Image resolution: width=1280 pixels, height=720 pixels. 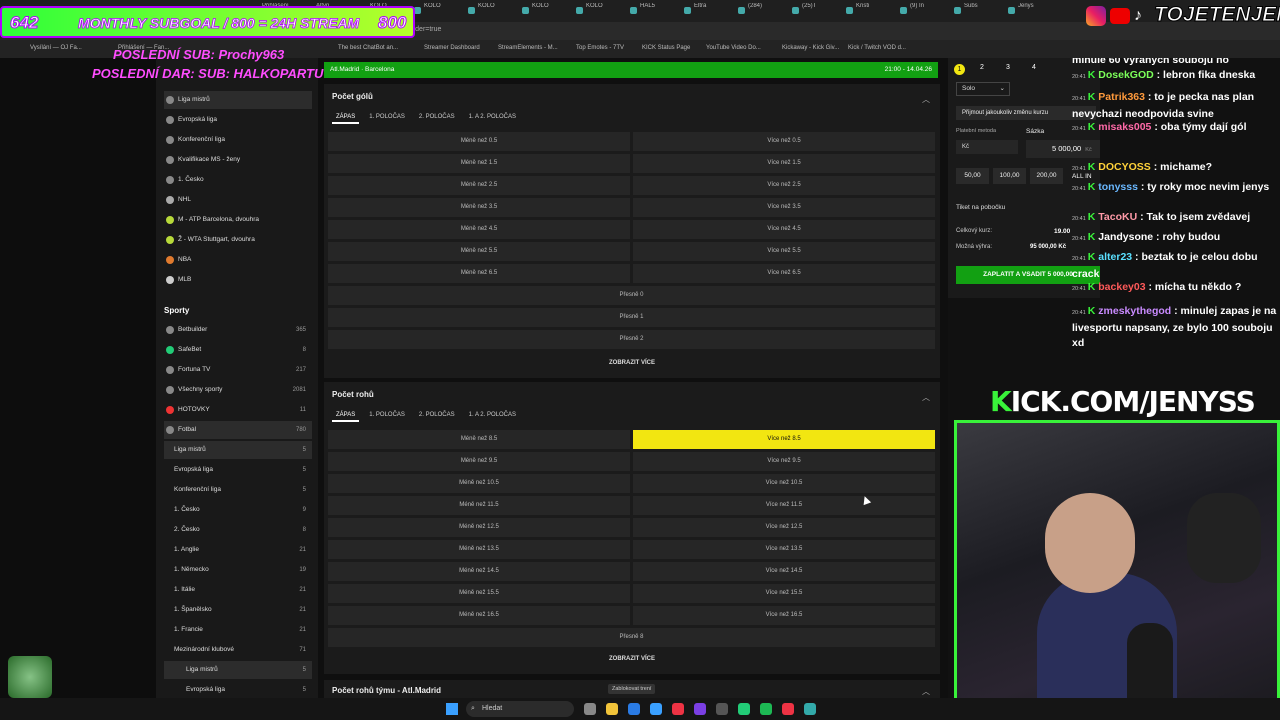 I want to click on browser-tab: Kristi, so click(x=869, y=11).